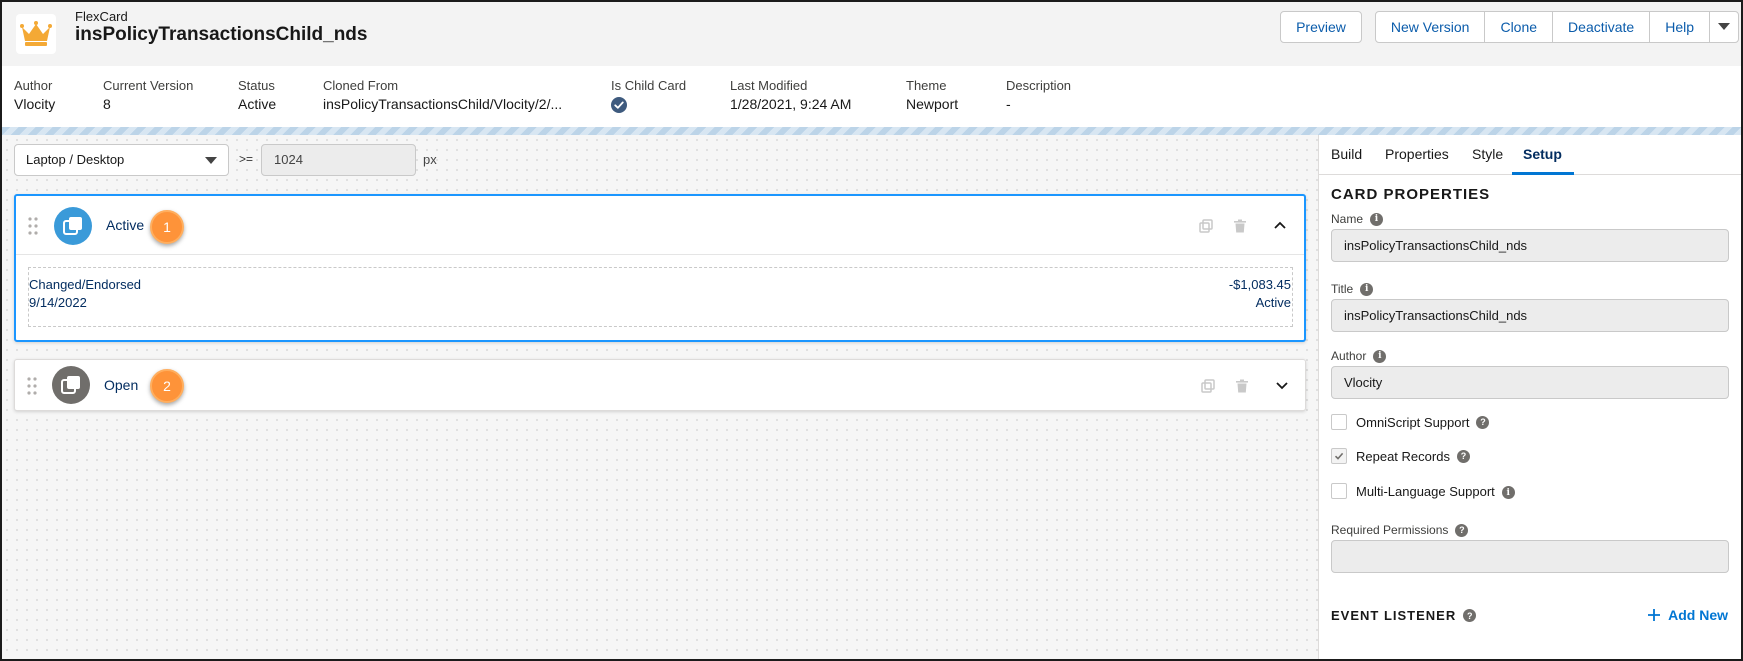  I want to click on omniscript-support-checkbox-row: OmniScript Support ?, so click(1410, 422).